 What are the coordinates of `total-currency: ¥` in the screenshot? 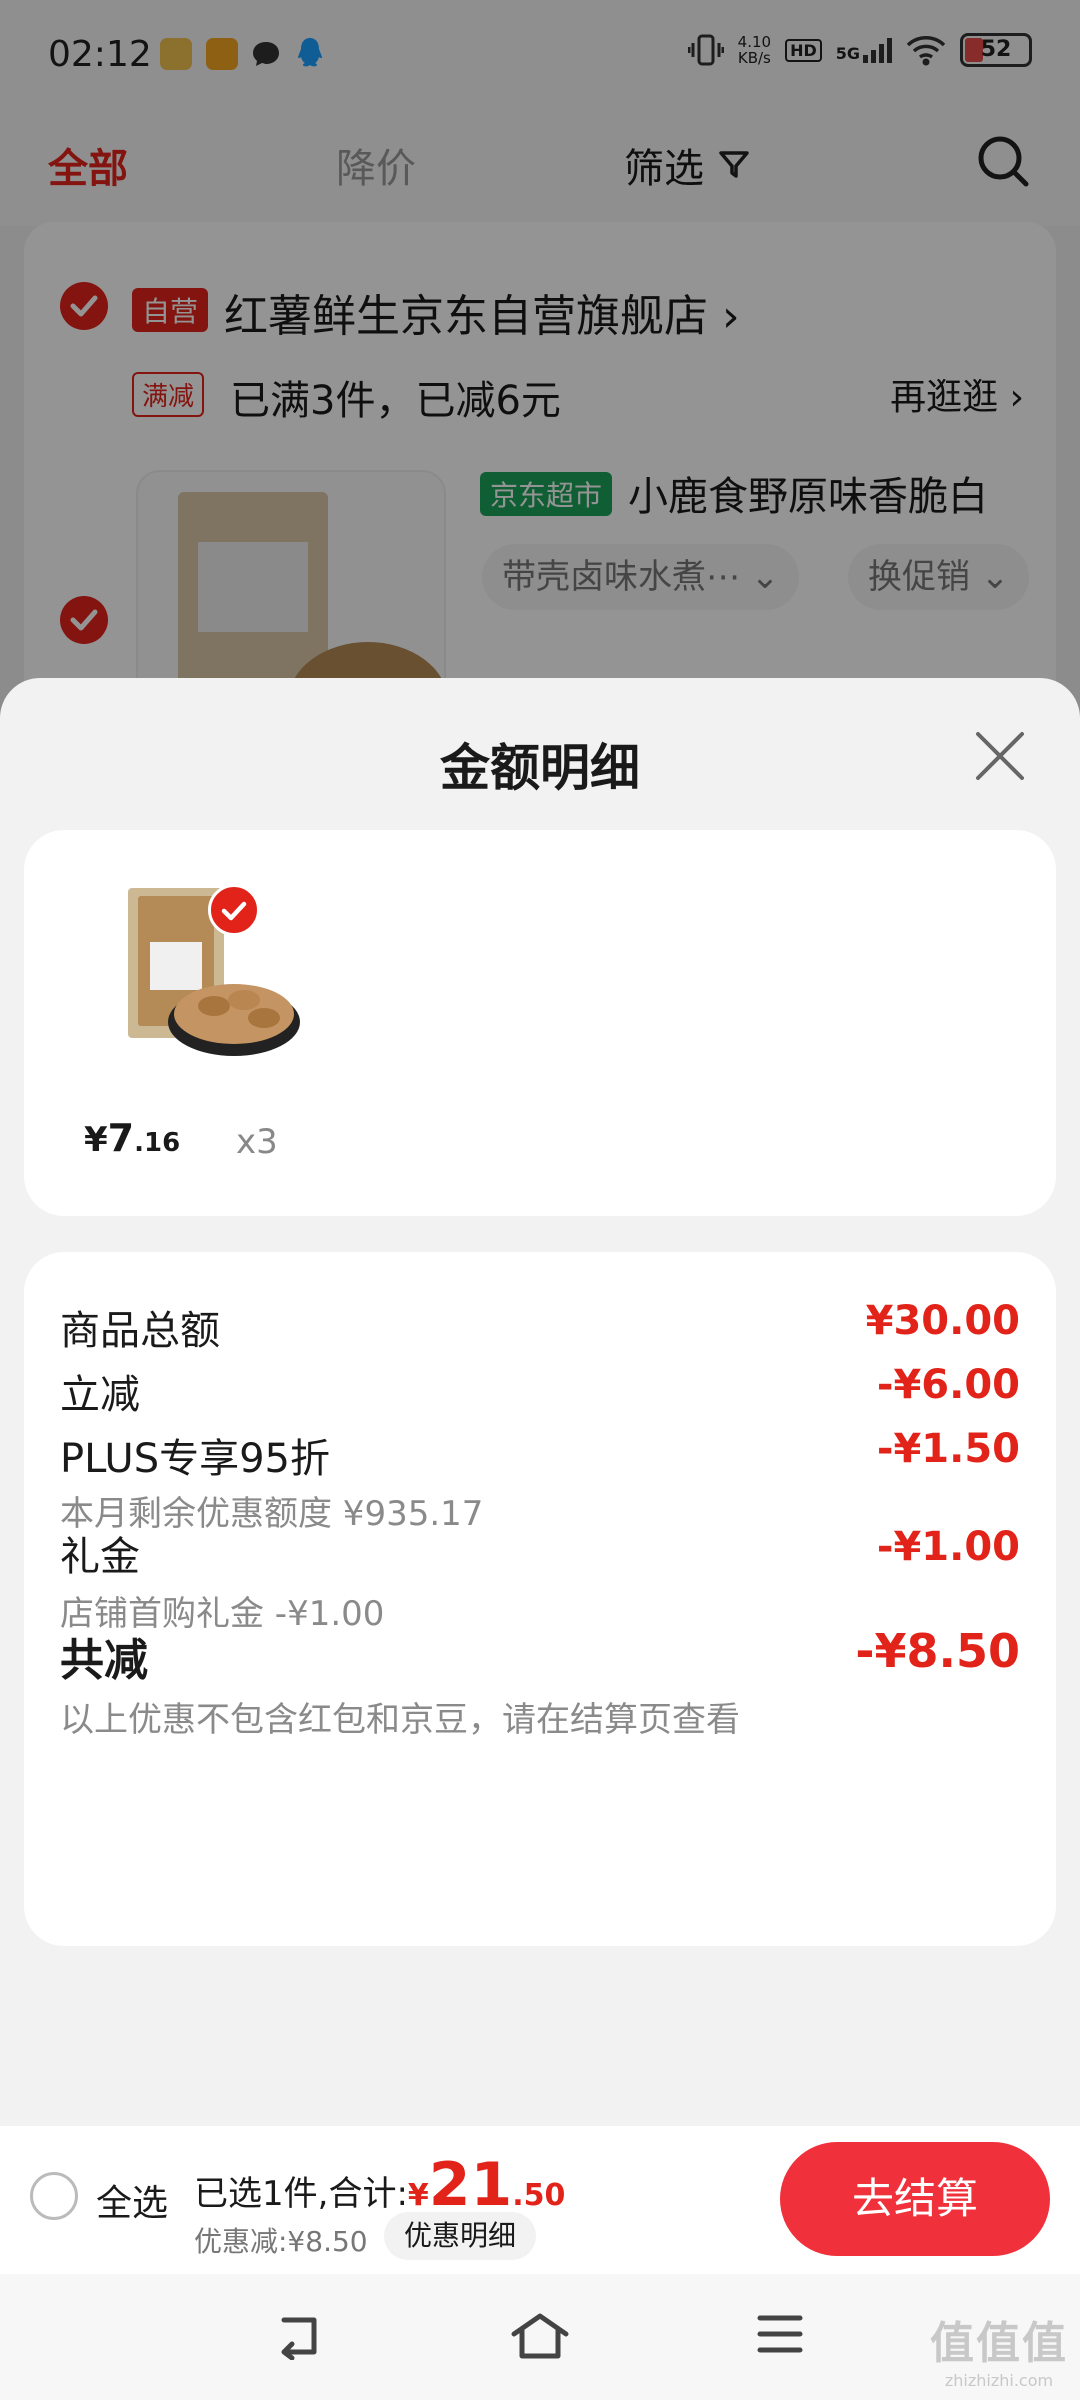 It's located at (418, 2195).